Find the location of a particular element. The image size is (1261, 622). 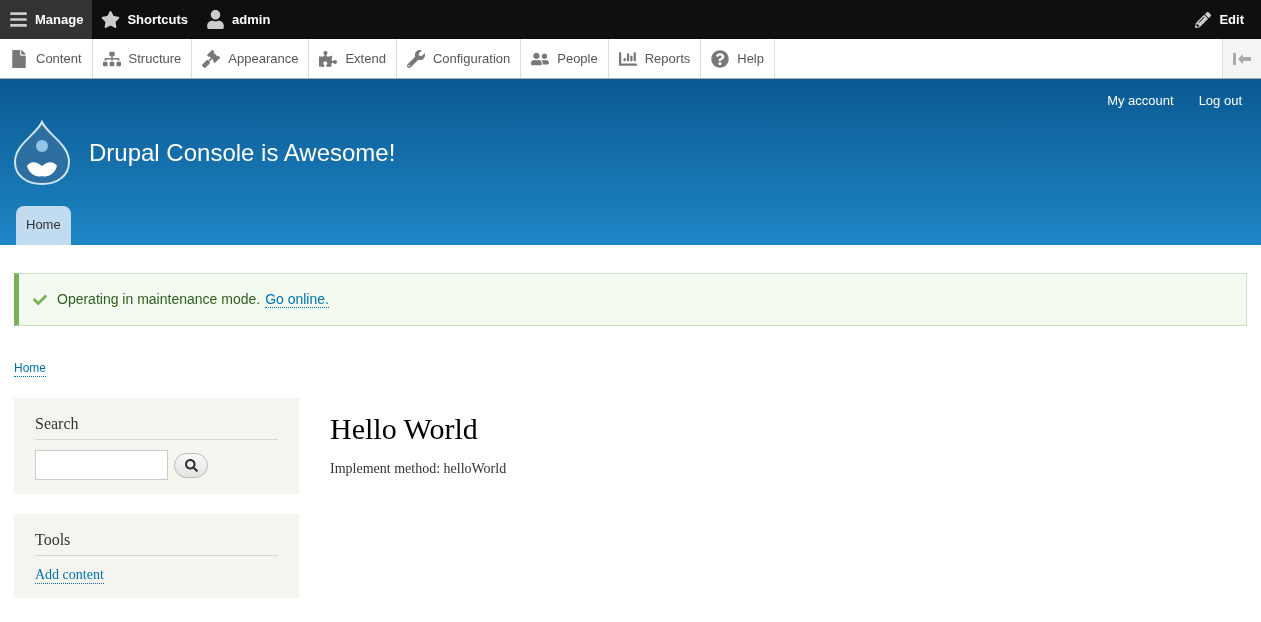

search-button is located at coordinates (191, 465).